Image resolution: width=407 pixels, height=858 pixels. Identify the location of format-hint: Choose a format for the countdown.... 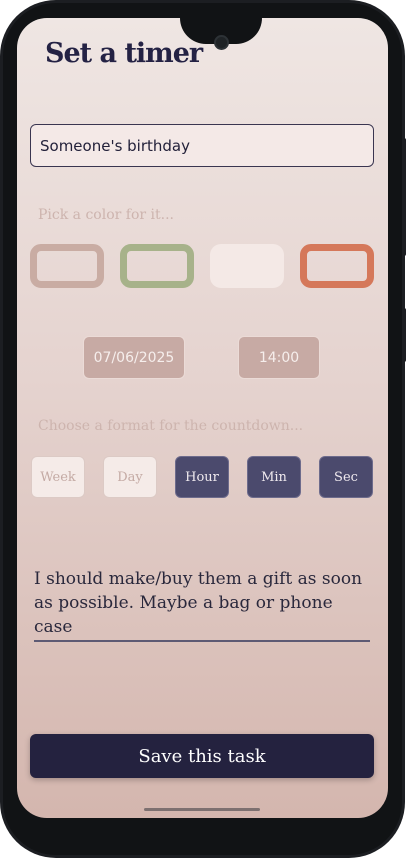
(171, 426).